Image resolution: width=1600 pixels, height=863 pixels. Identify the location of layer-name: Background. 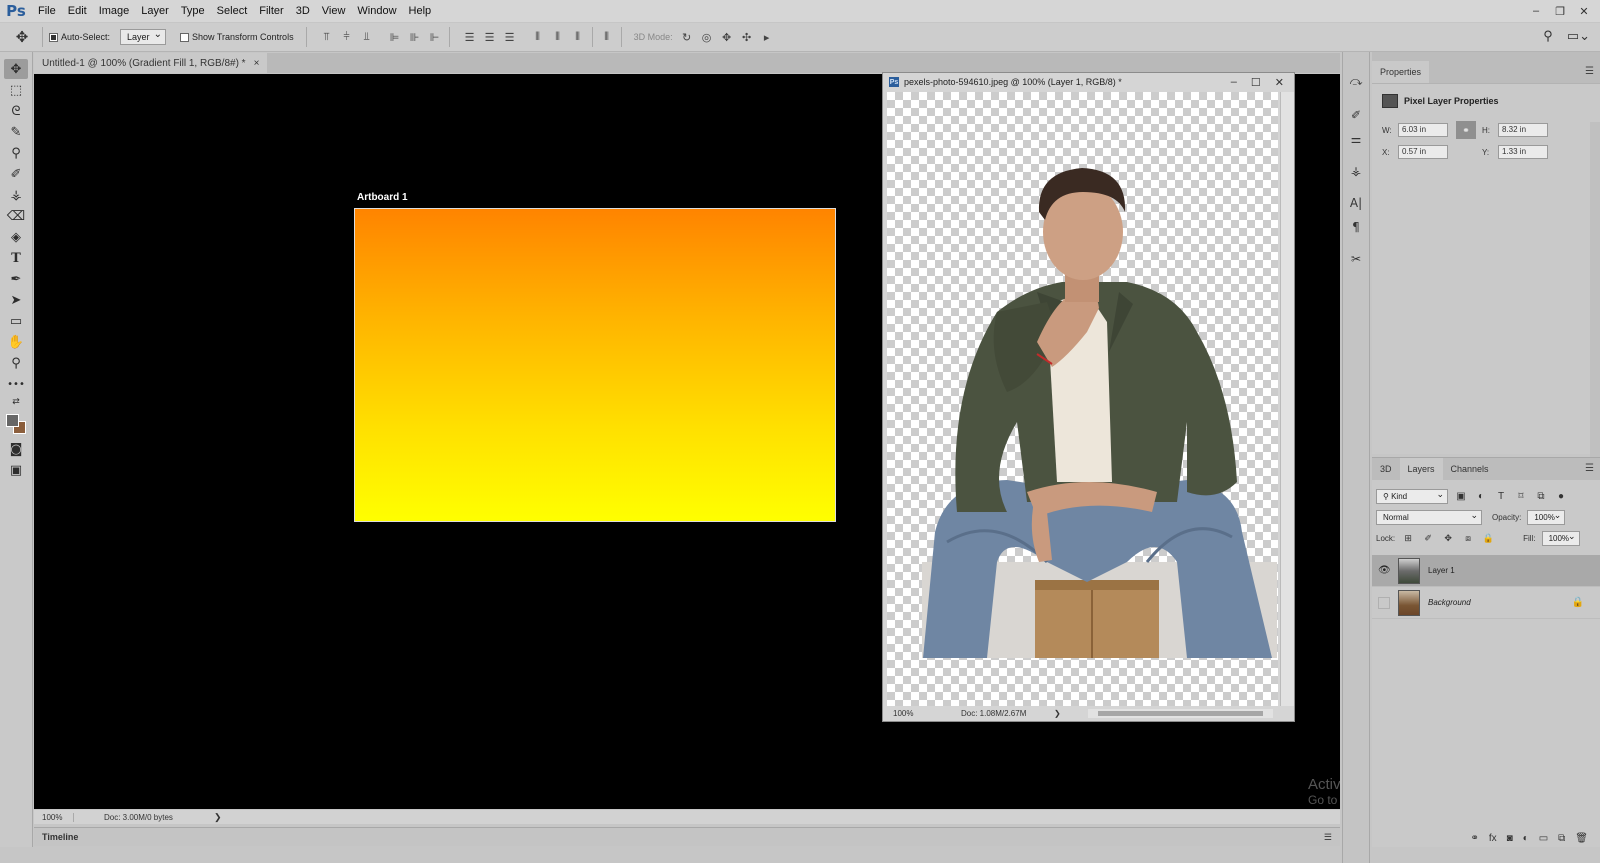
(1449, 602).